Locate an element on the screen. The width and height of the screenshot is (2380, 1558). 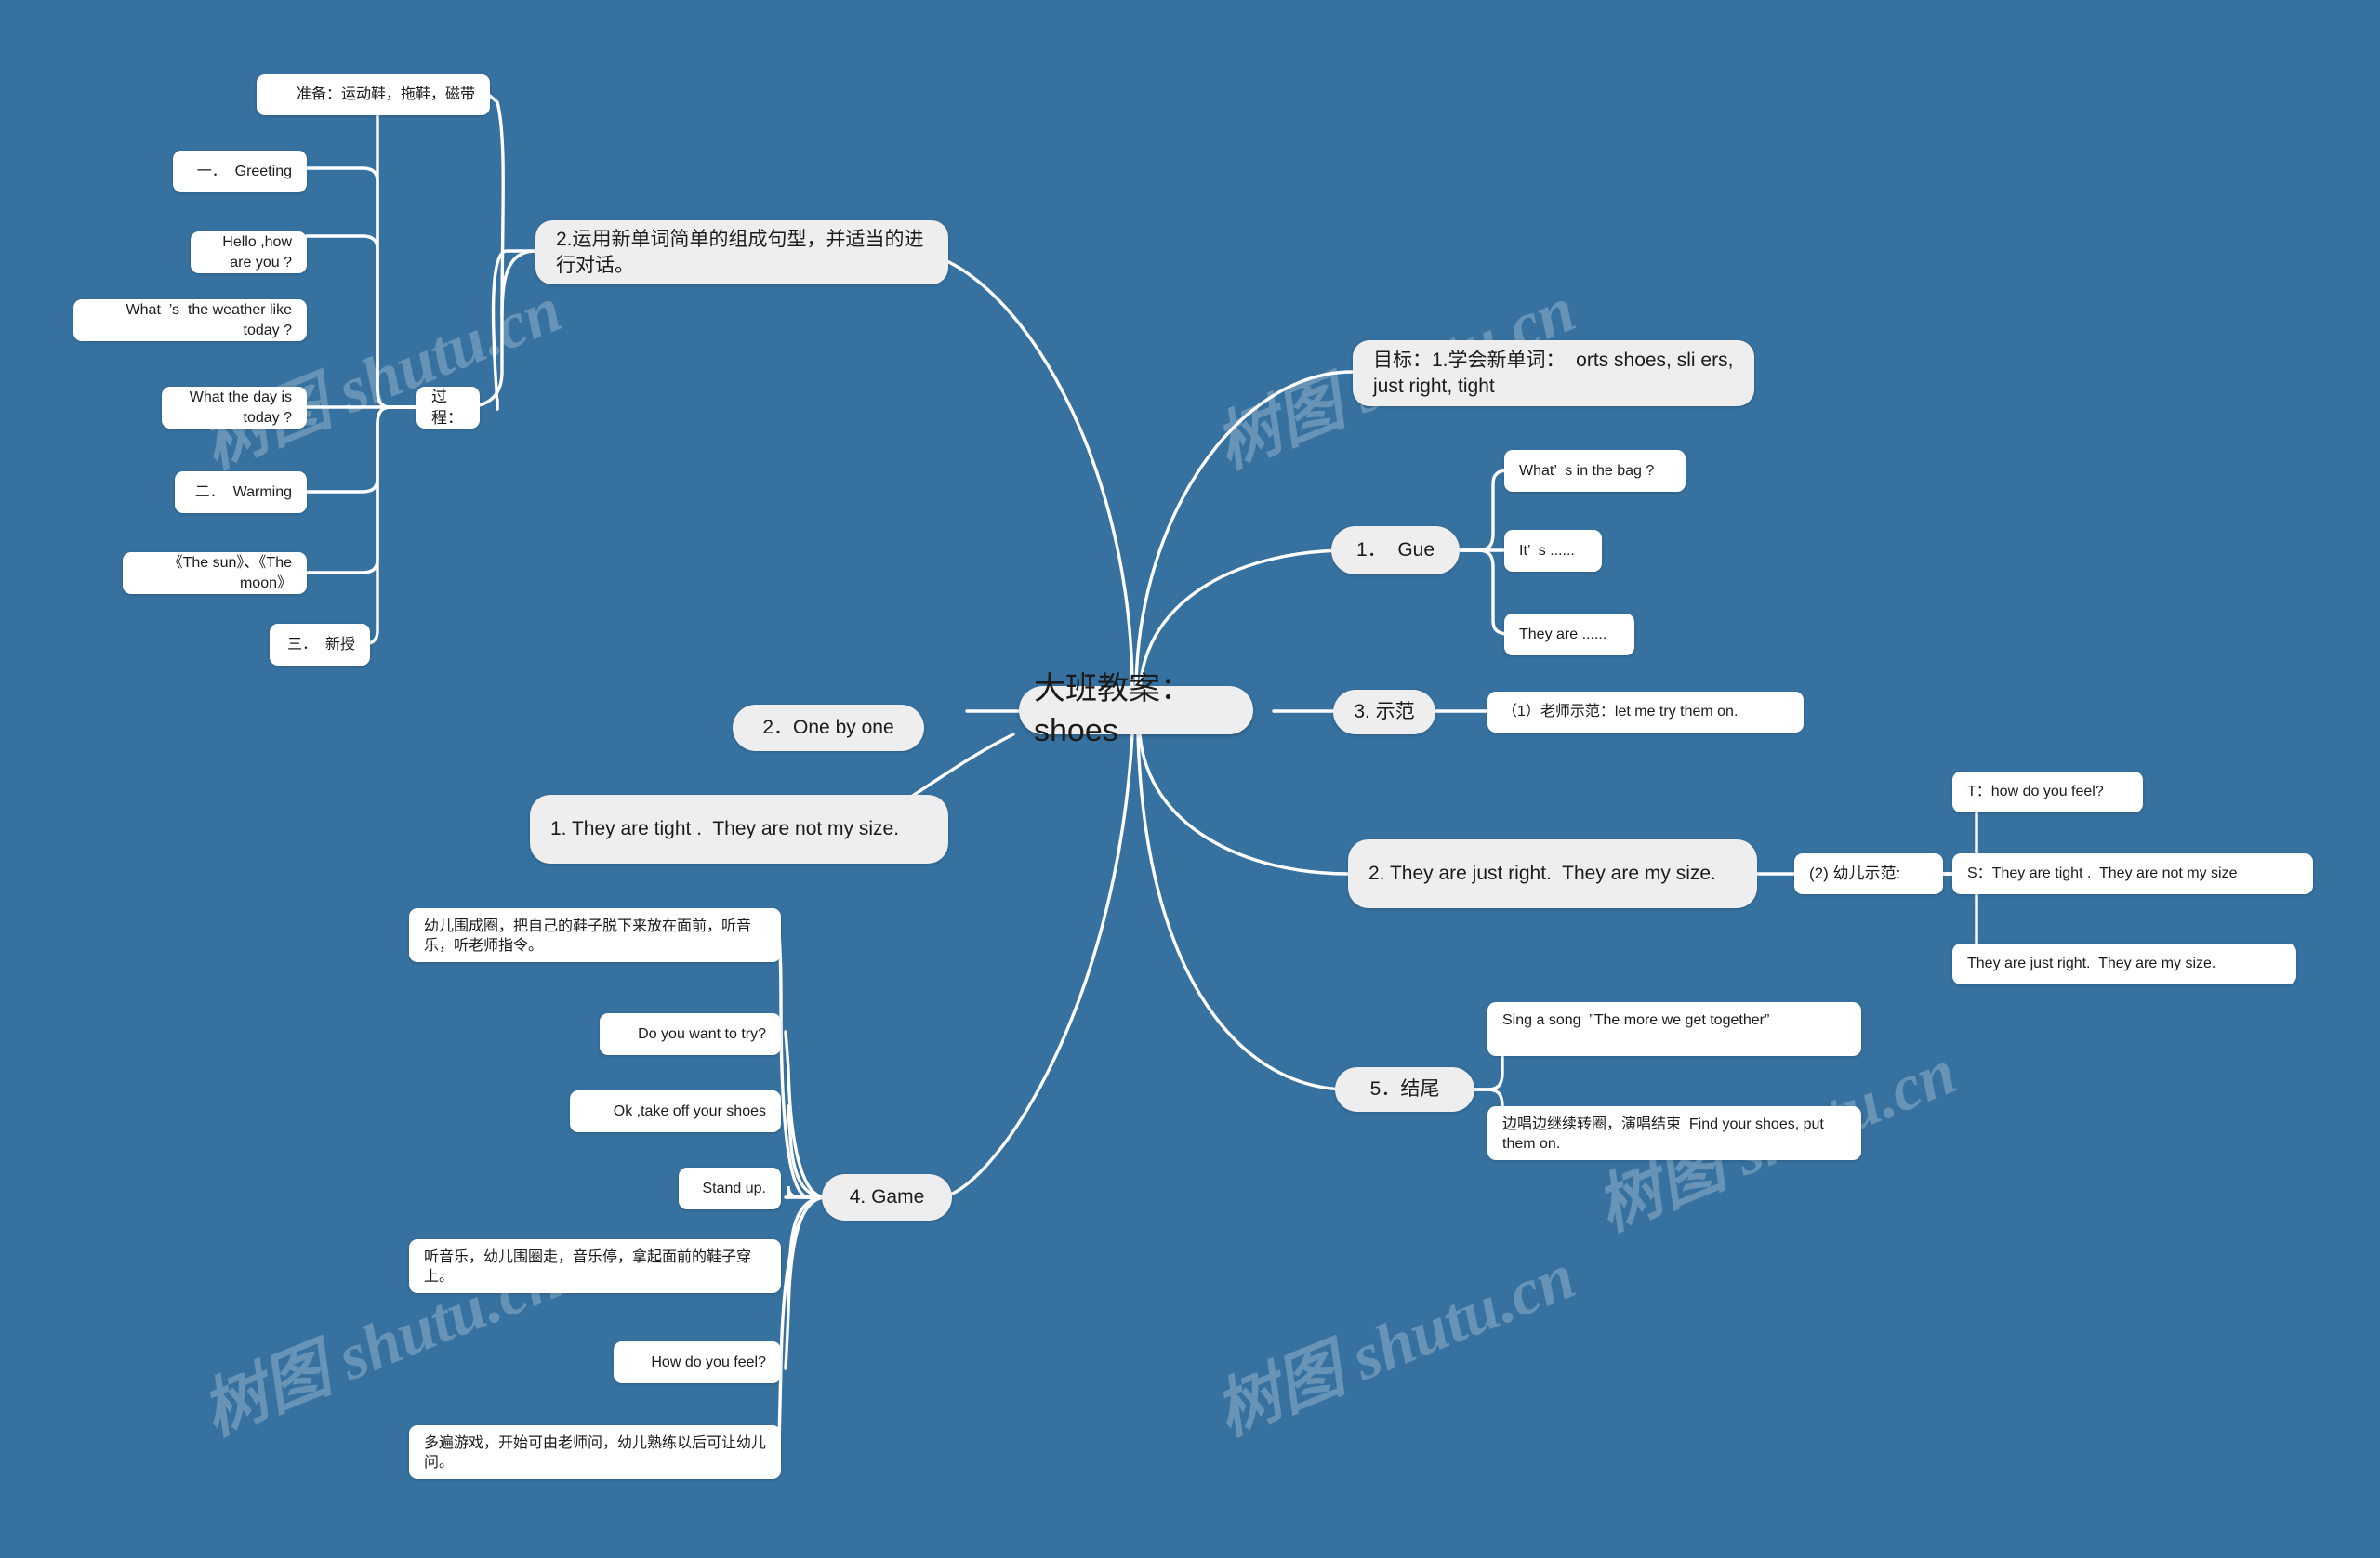
node-process: 过程： is located at coordinates (448, 408).